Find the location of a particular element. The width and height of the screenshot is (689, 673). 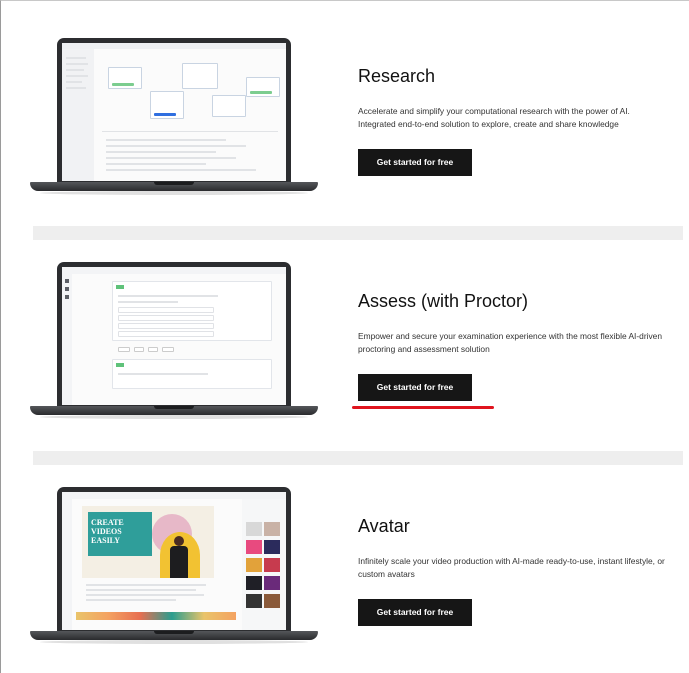

research-title: Research is located at coordinates (397, 76).